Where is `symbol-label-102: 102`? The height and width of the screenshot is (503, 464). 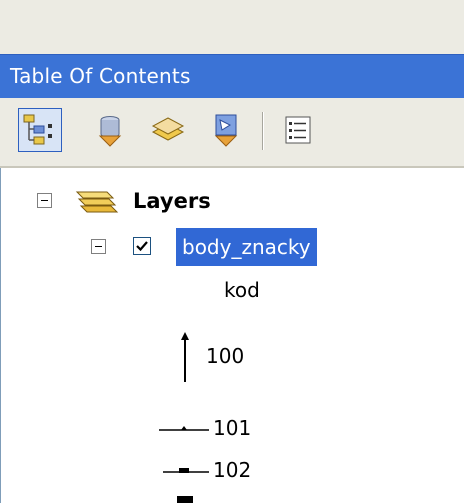 symbol-label-102: 102 is located at coordinates (232, 470).